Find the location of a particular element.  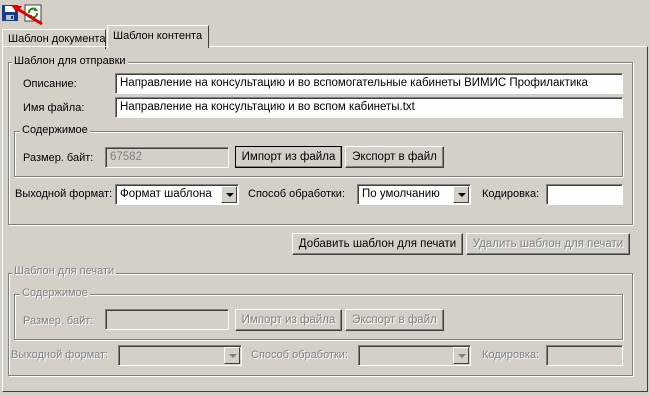

description-label: Описание: is located at coordinates (50, 84).